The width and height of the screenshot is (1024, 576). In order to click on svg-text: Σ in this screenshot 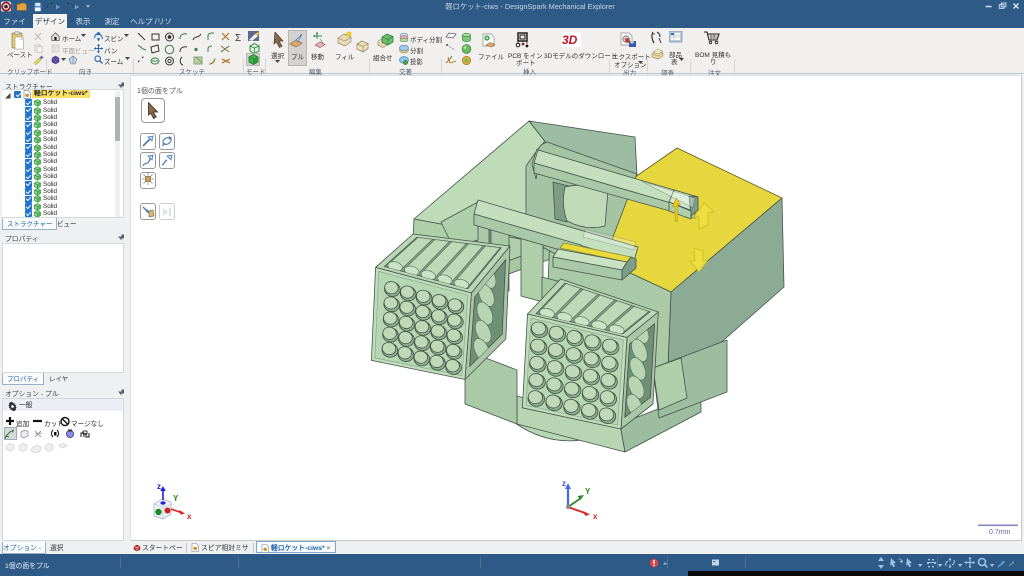, I will do `click(238, 38)`.